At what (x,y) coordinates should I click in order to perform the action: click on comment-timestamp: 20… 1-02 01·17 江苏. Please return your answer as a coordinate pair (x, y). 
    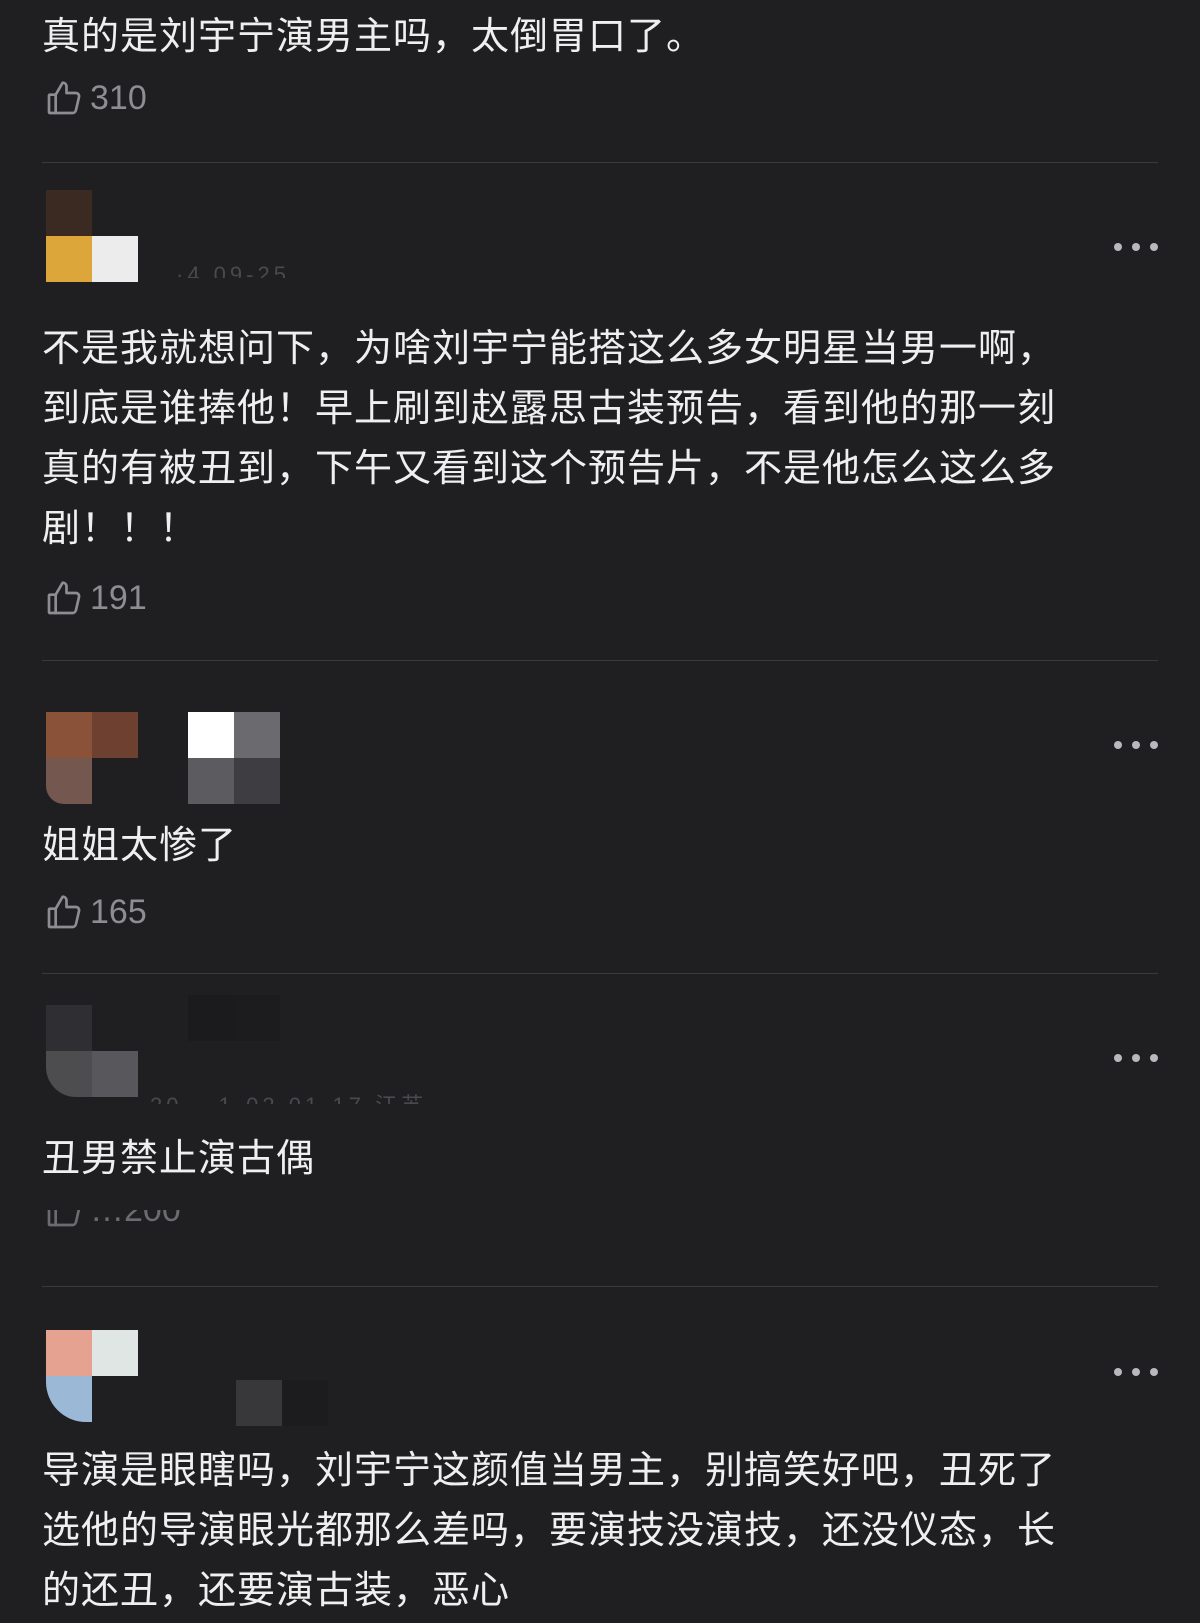
    Looking at the image, I should click on (288, 1096).